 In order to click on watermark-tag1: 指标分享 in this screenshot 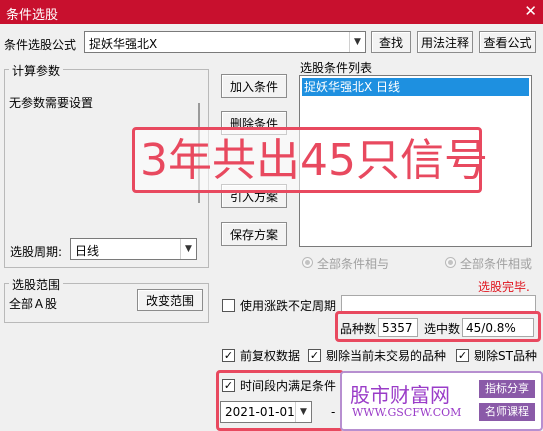, I will do `click(507, 389)`.